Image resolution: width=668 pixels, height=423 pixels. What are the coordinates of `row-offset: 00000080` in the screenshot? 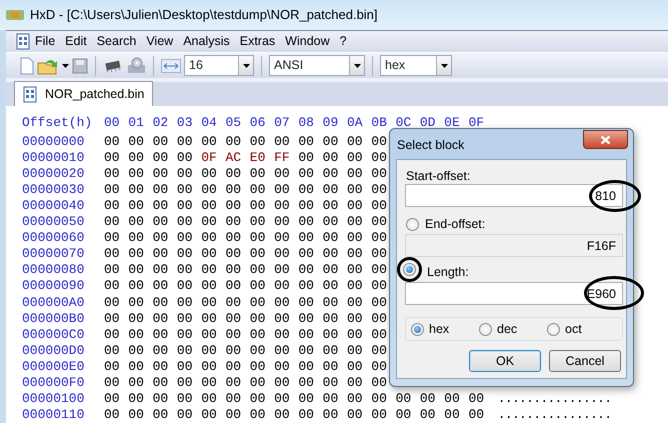 It's located at (54, 270).